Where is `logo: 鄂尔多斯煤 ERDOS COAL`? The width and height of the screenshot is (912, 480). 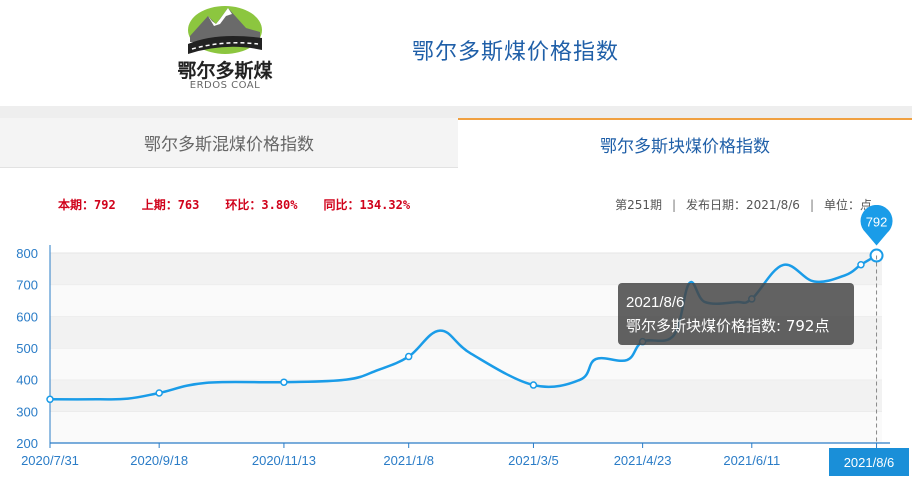
logo: 鄂尔多斯煤 ERDOS COAL is located at coordinates (225, 50).